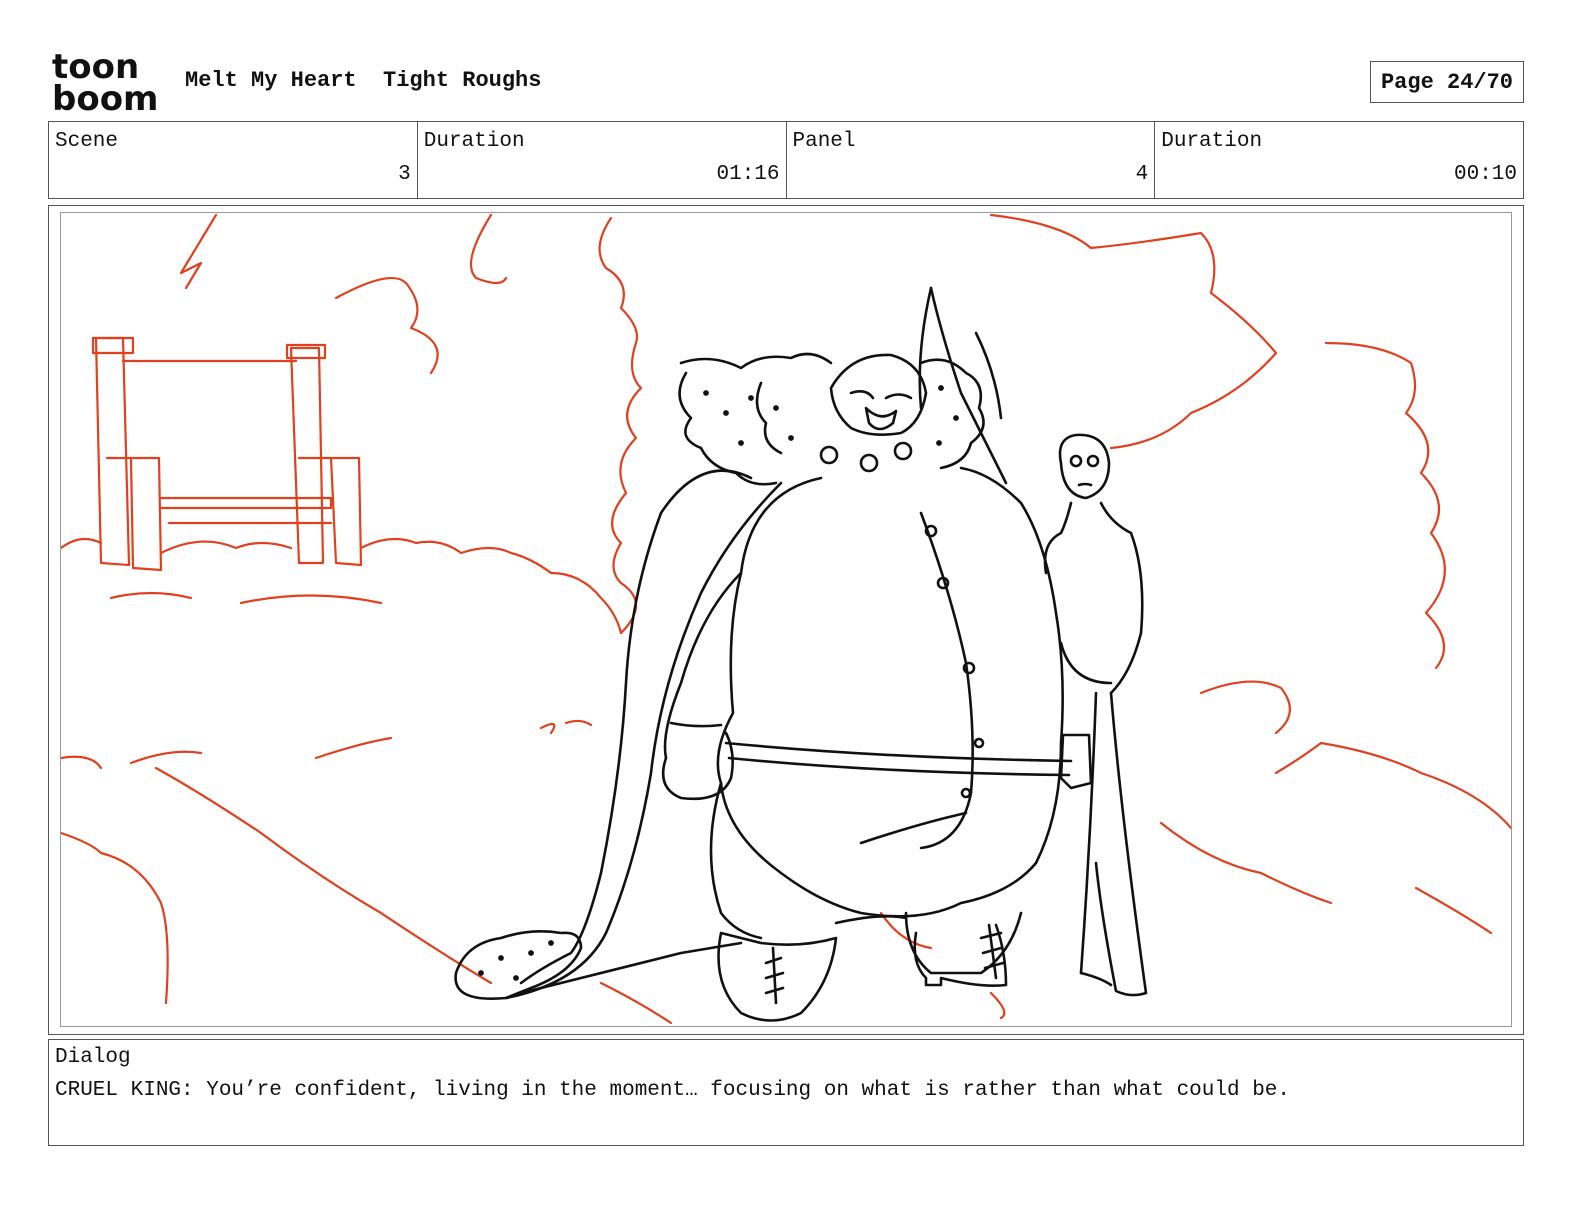 The width and height of the screenshot is (1584, 1224). Describe the element at coordinates (1212, 141) in the screenshot. I see `panel-duration-label: Duration` at that location.